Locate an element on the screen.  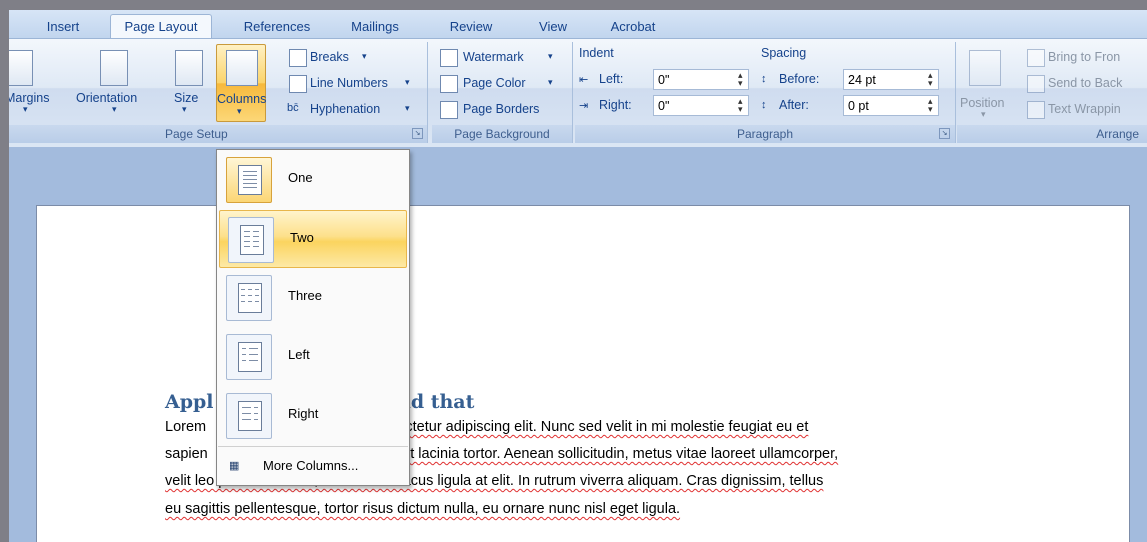
position-label: Position is located at coordinates (982, 103).